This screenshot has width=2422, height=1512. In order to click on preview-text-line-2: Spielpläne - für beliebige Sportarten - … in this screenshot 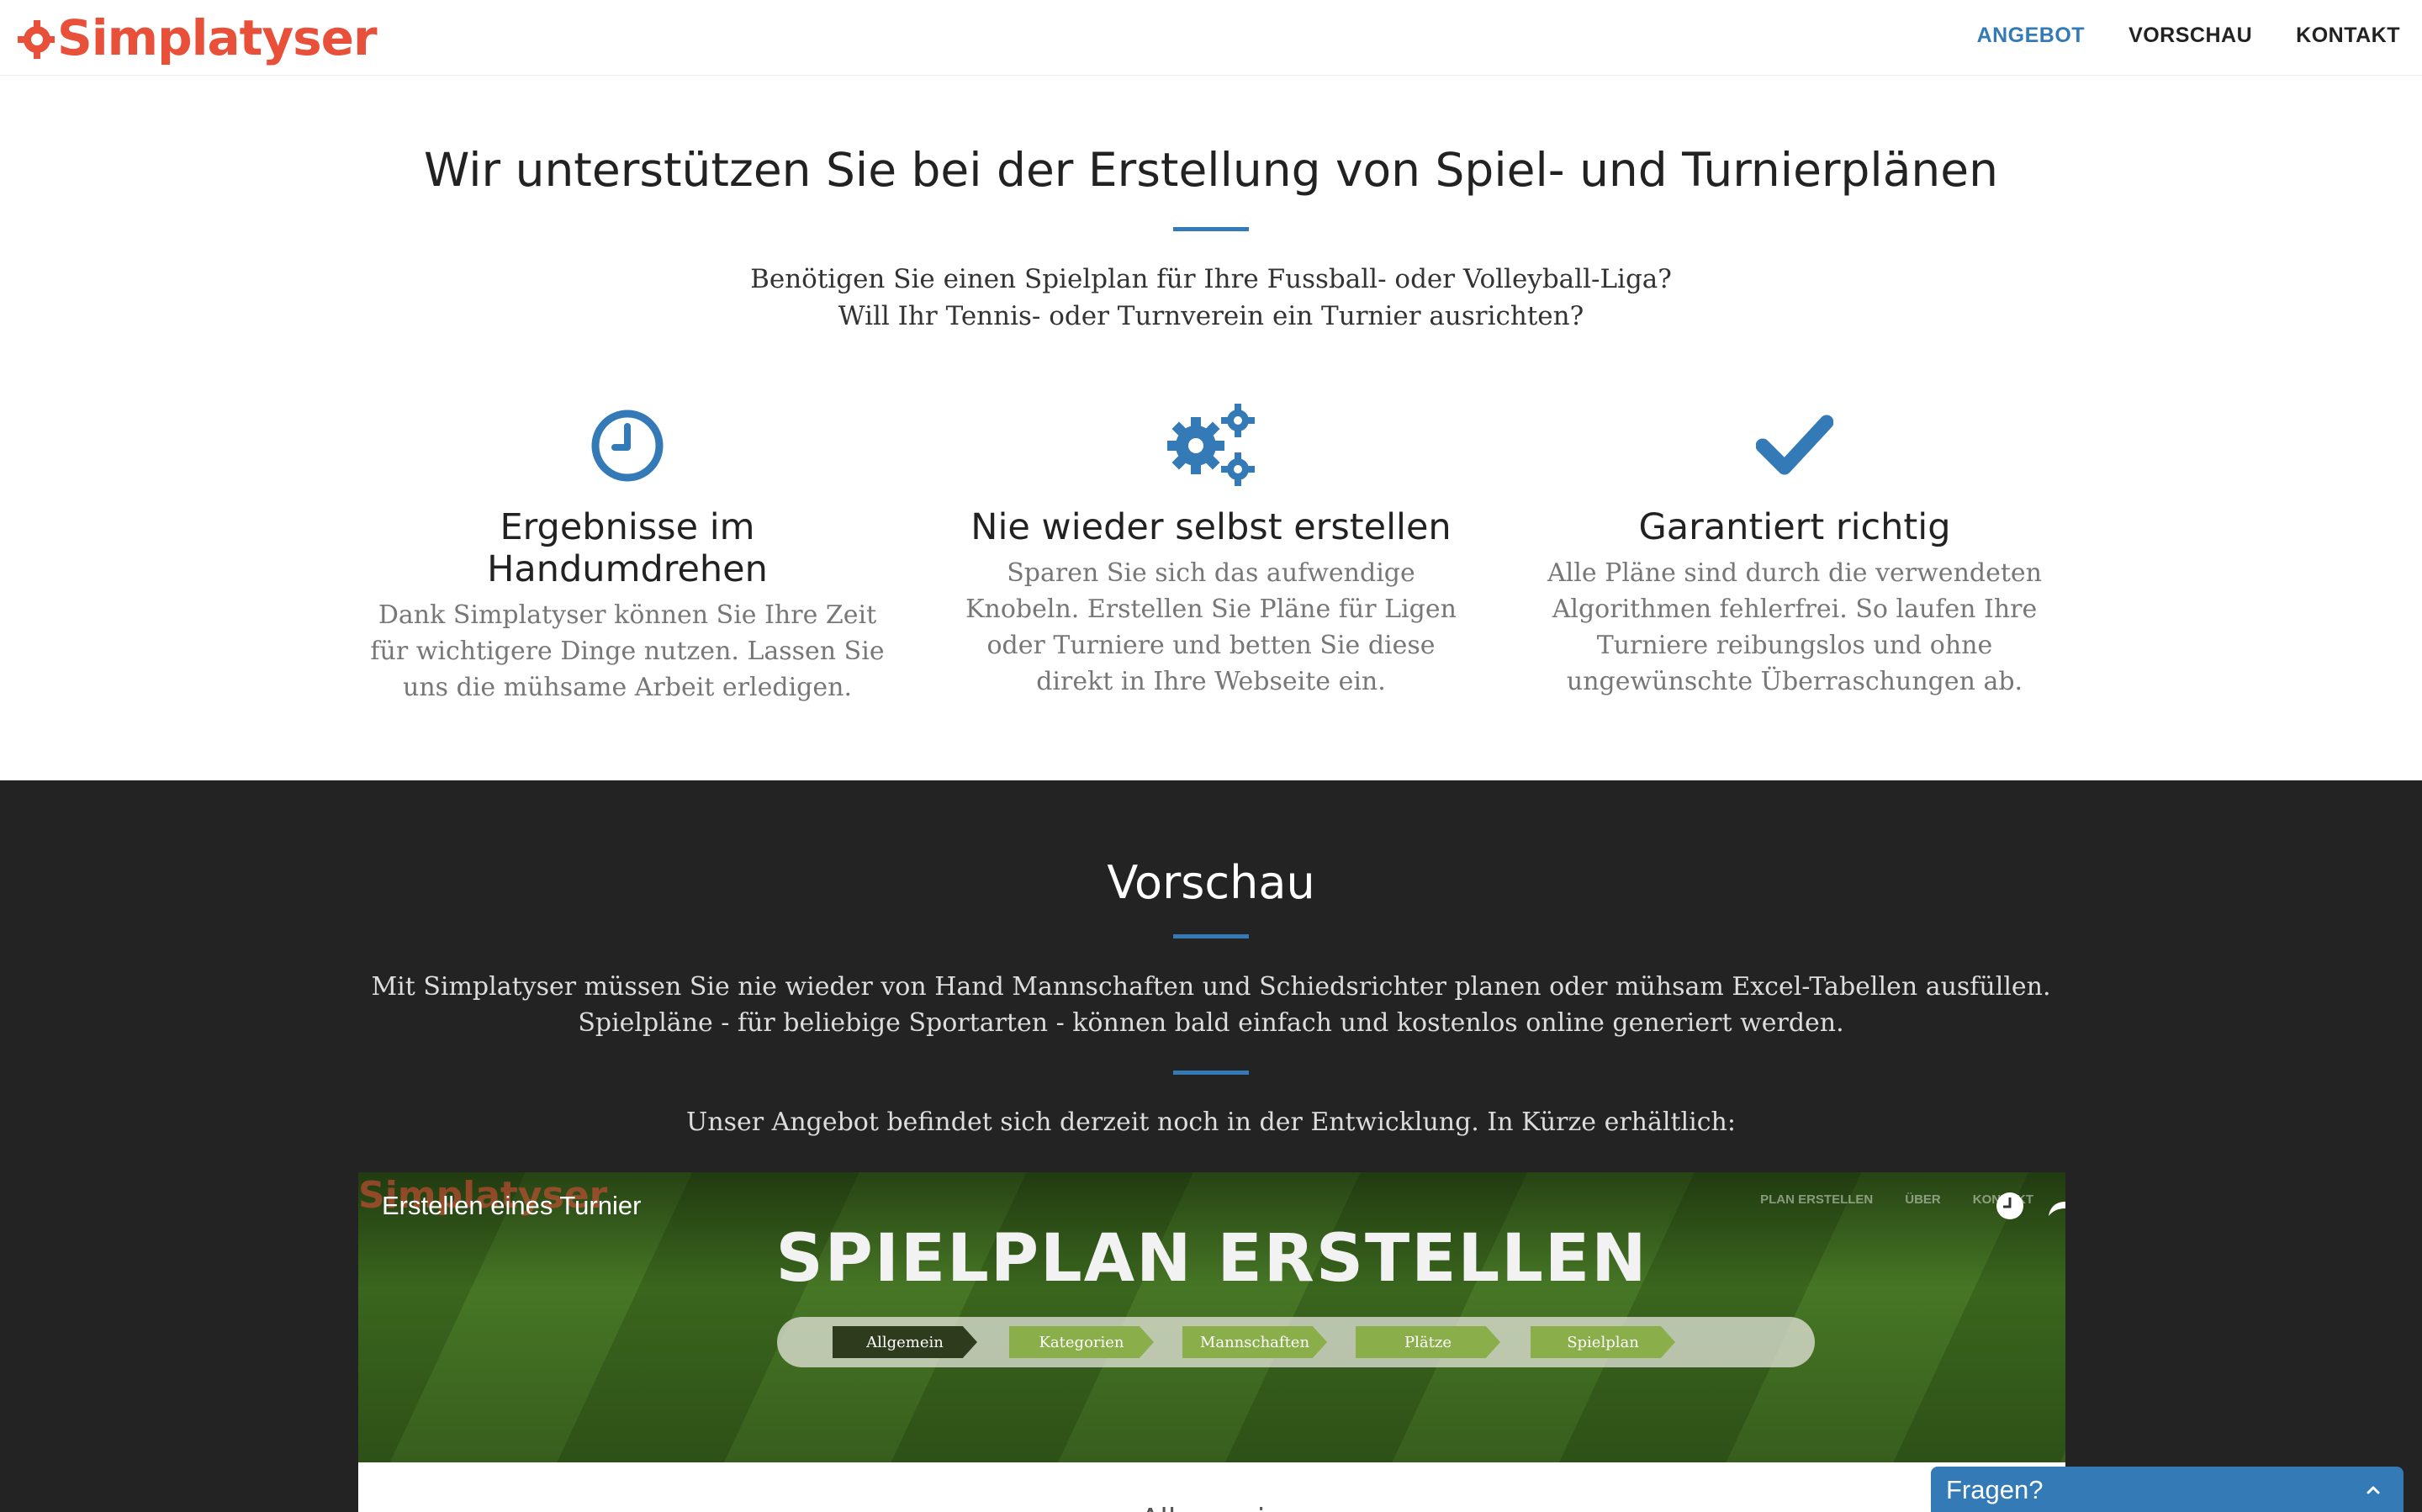, I will do `click(1211, 1023)`.